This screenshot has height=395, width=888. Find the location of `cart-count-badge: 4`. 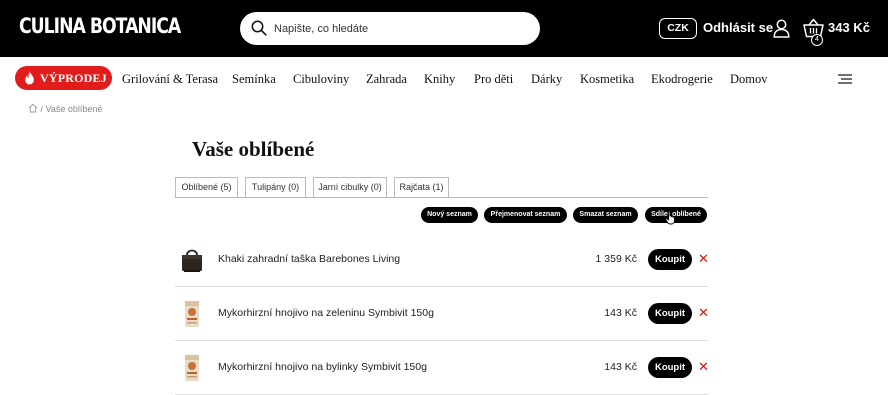

cart-count-badge: 4 is located at coordinates (817, 40).